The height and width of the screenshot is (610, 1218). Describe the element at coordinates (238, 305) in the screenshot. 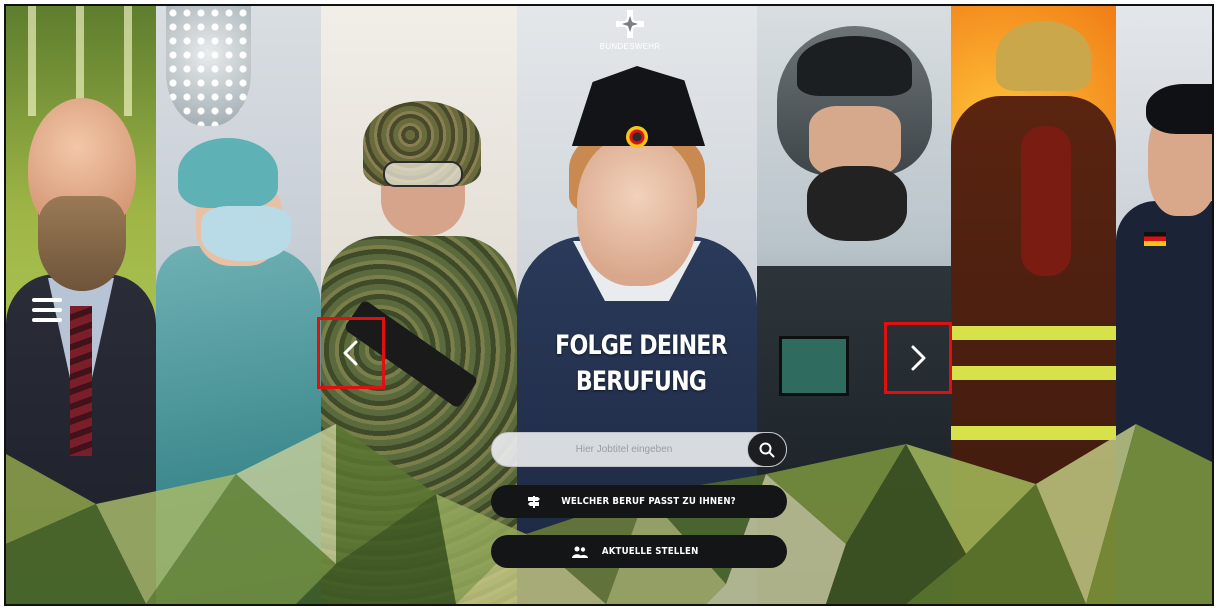

I see `carousel-slide-surgeon` at that location.